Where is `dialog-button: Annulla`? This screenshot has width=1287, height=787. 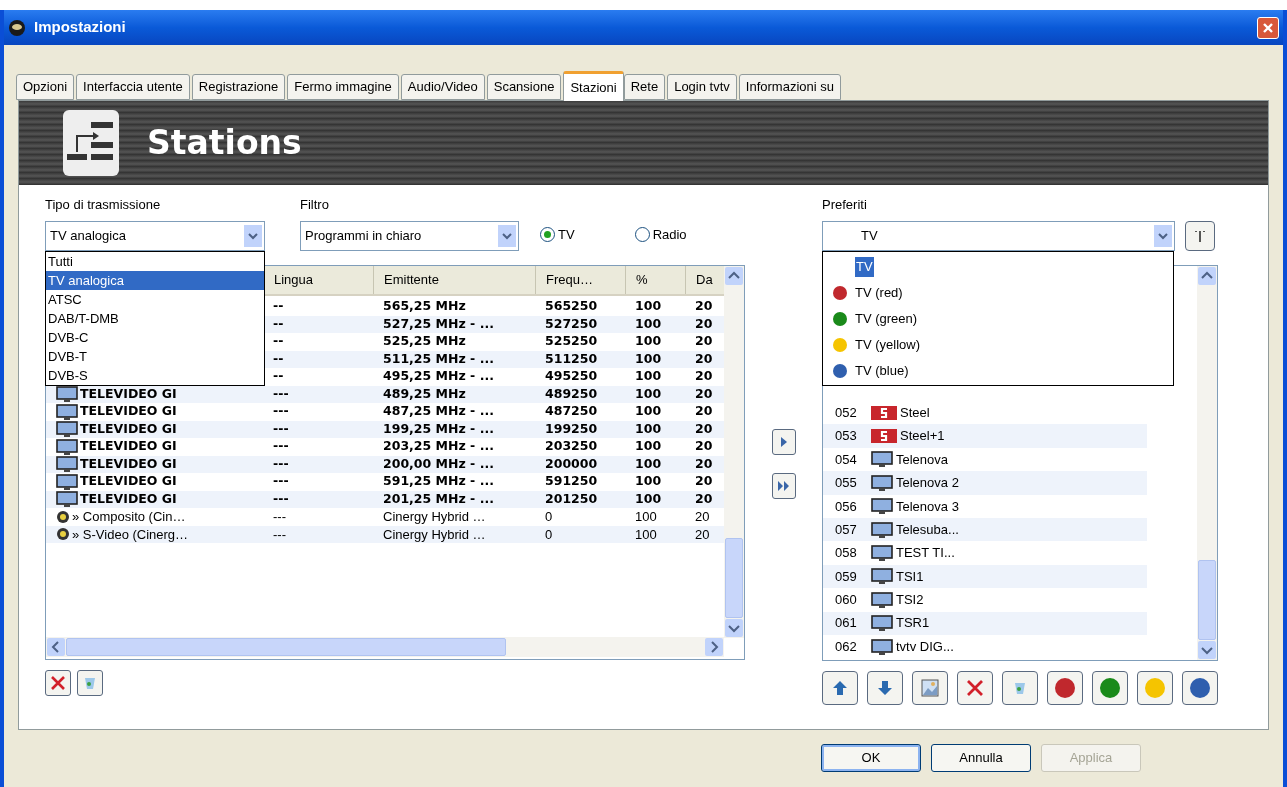
dialog-button: Annulla is located at coordinates (981, 758).